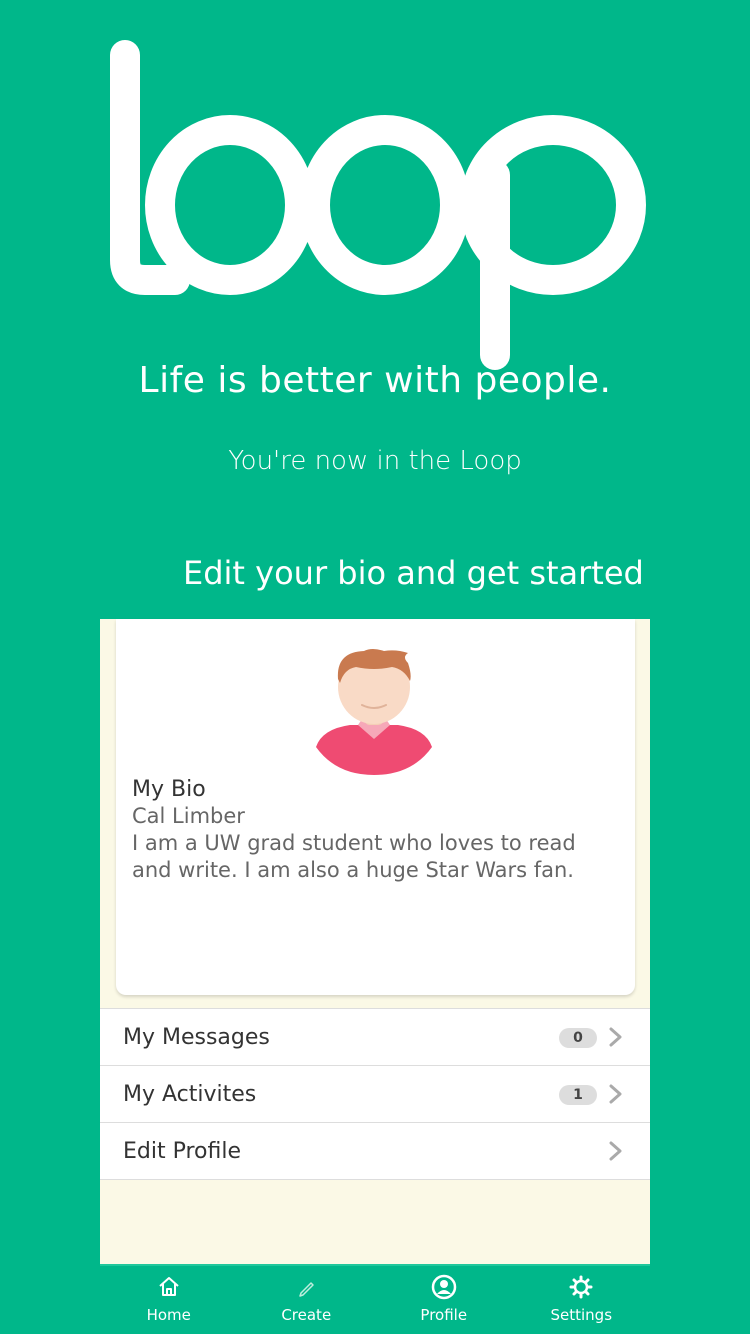 The width and height of the screenshot is (750, 1334). Describe the element at coordinates (413, 573) in the screenshot. I see `call-to-action: Edit your bio and get started` at that location.